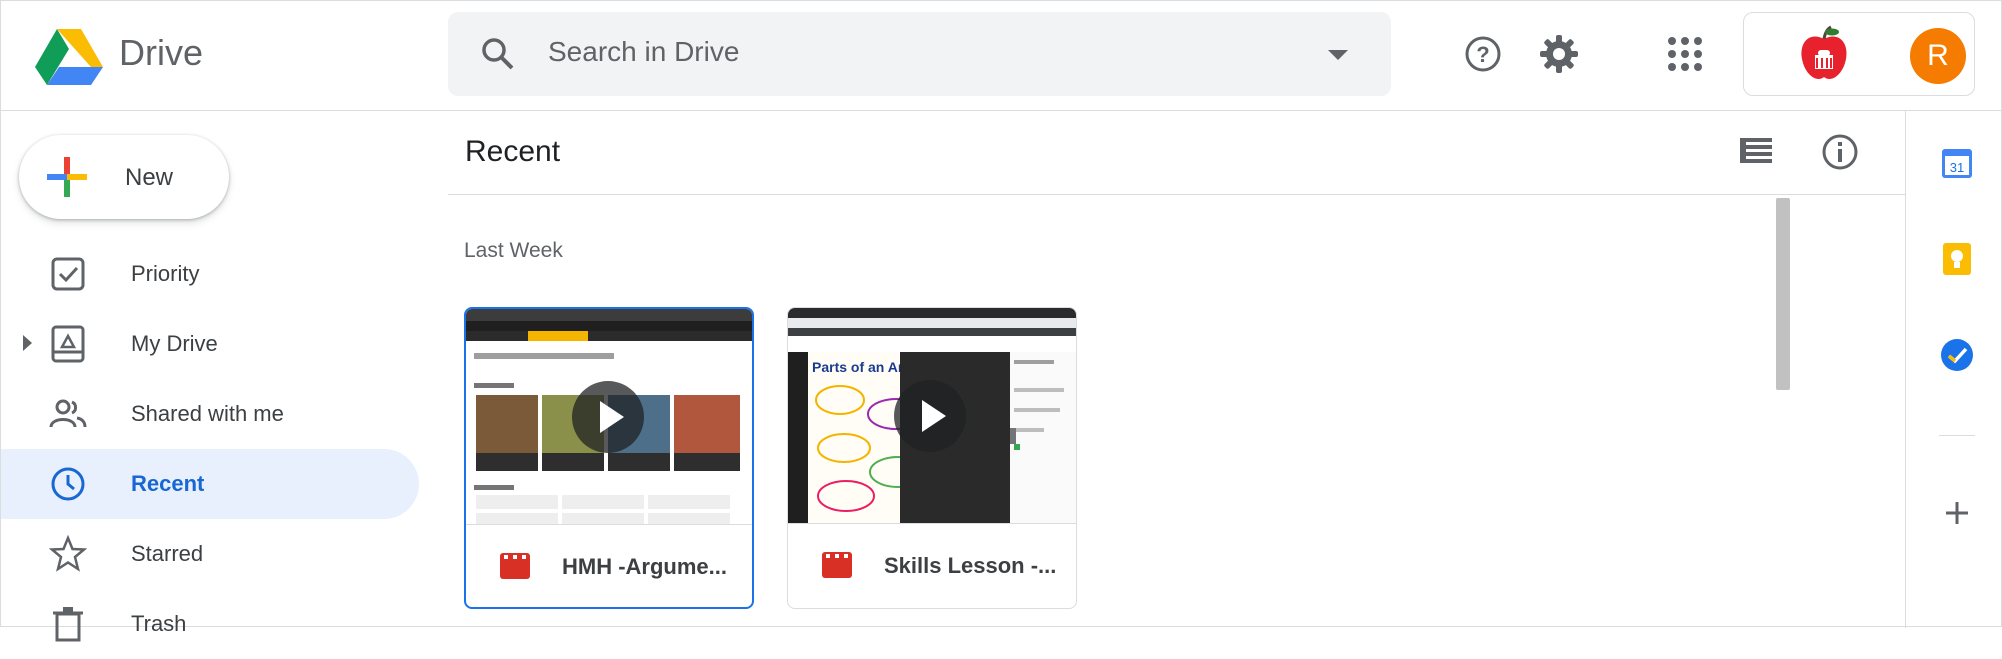 This screenshot has width=2002, height=659. I want to click on drive-logo-icon, so click(69, 56).